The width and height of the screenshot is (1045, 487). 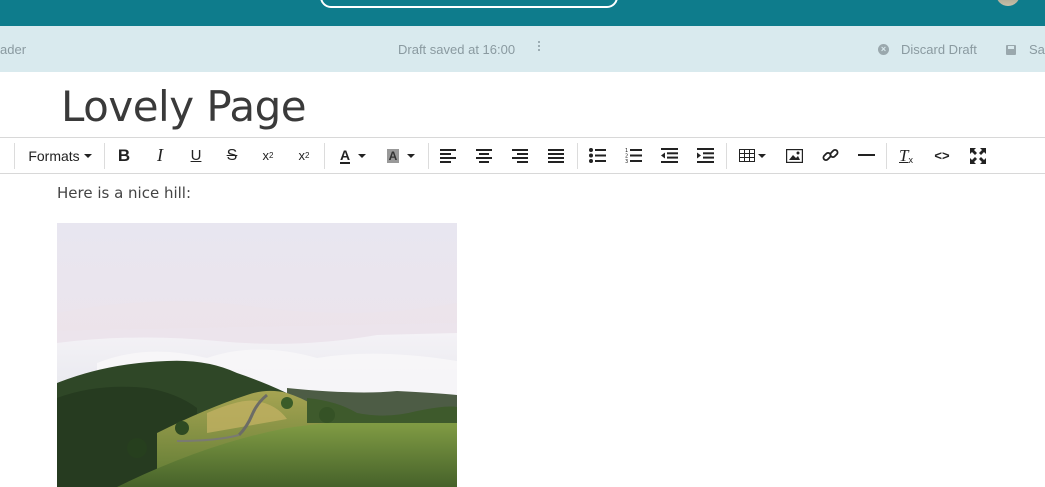 I want to click on svg-text: 3, so click(x=626, y=161).